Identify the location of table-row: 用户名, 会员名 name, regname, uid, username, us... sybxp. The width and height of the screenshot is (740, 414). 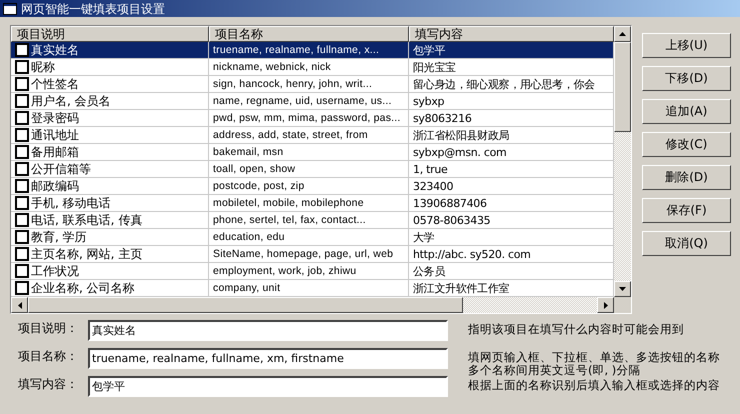
(312, 101).